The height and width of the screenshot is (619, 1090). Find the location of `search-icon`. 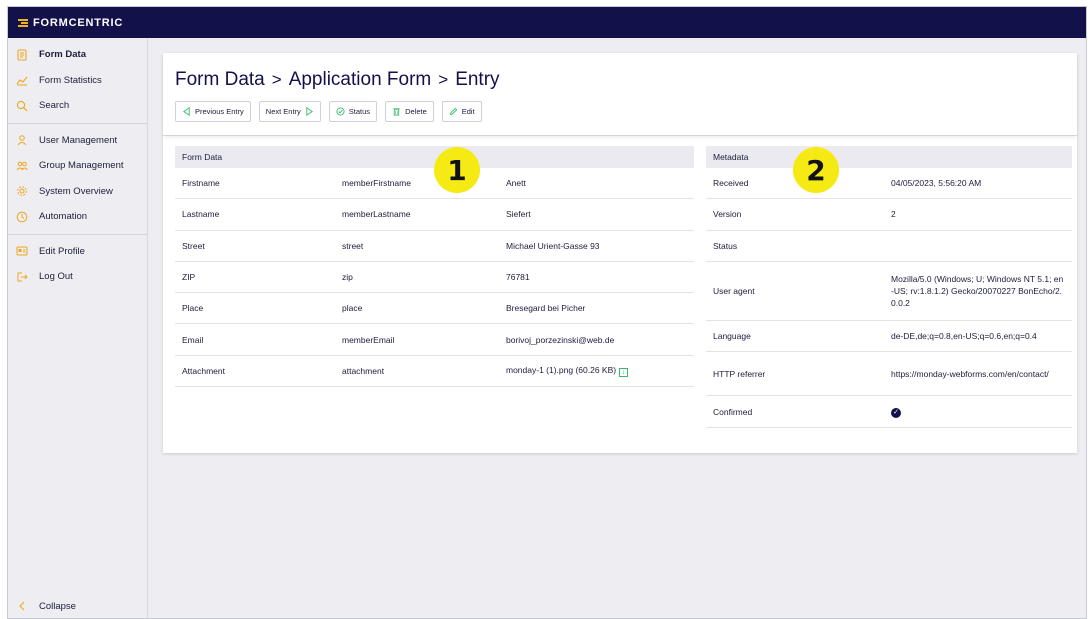

search-icon is located at coordinates (22, 106).